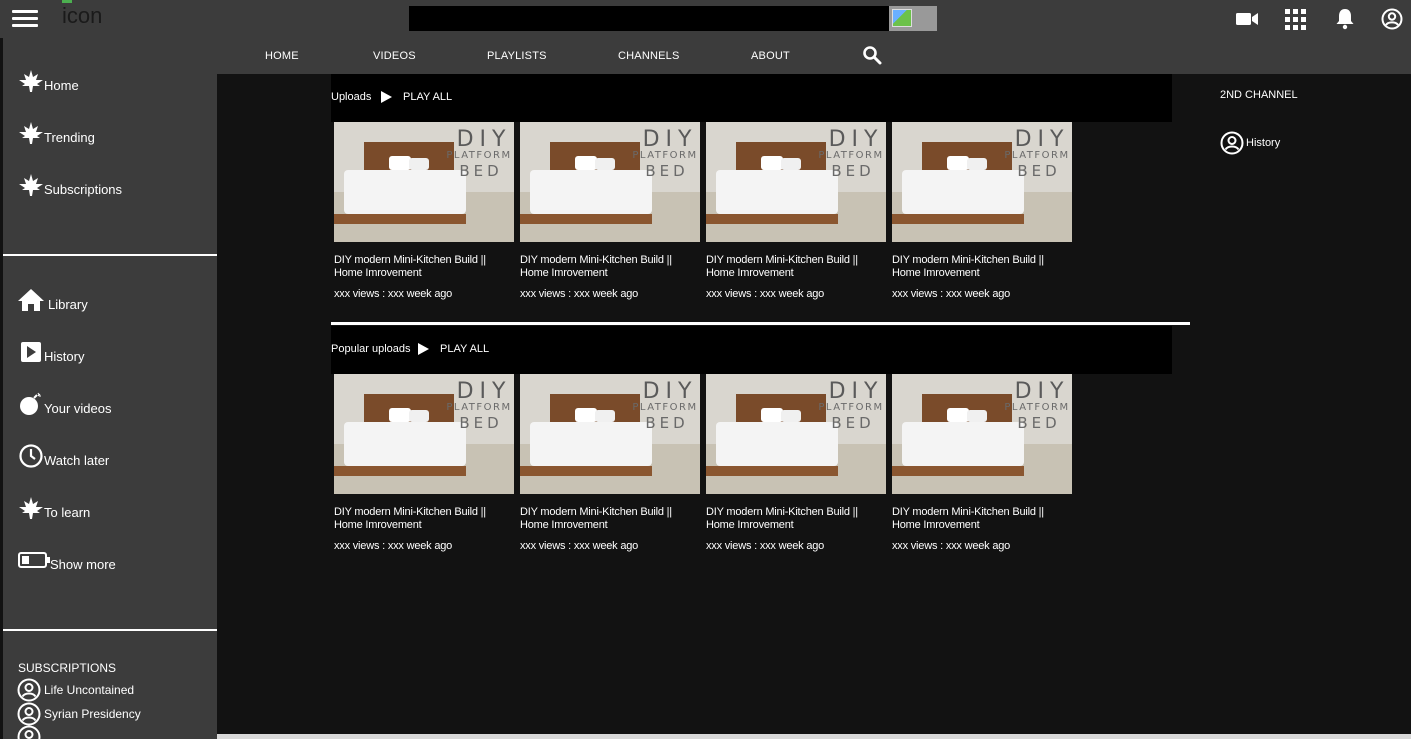 The height and width of the screenshot is (739, 1411). I want to click on sidebar-item-label: Subscriptions, so click(83, 189).